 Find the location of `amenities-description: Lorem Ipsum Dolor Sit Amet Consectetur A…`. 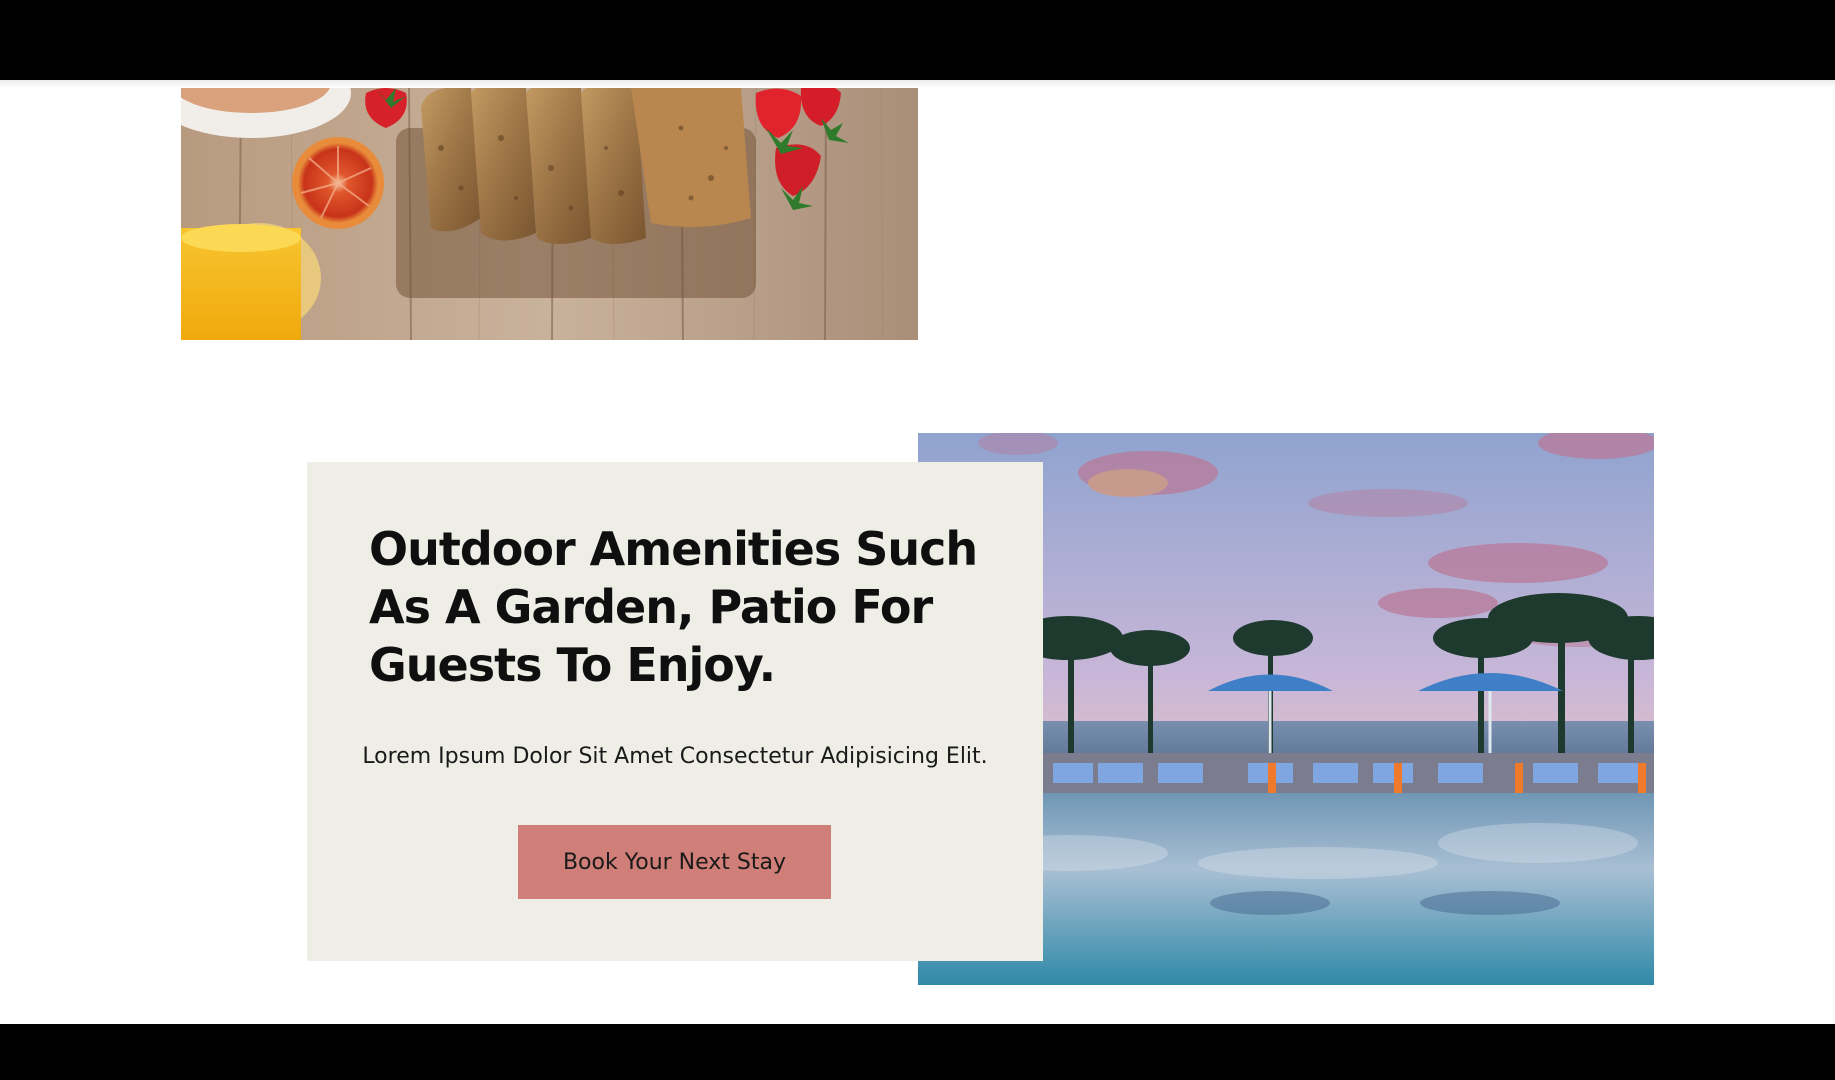

amenities-description: Lorem Ipsum Dolor Sit Amet Consectetur A… is located at coordinates (675, 756).